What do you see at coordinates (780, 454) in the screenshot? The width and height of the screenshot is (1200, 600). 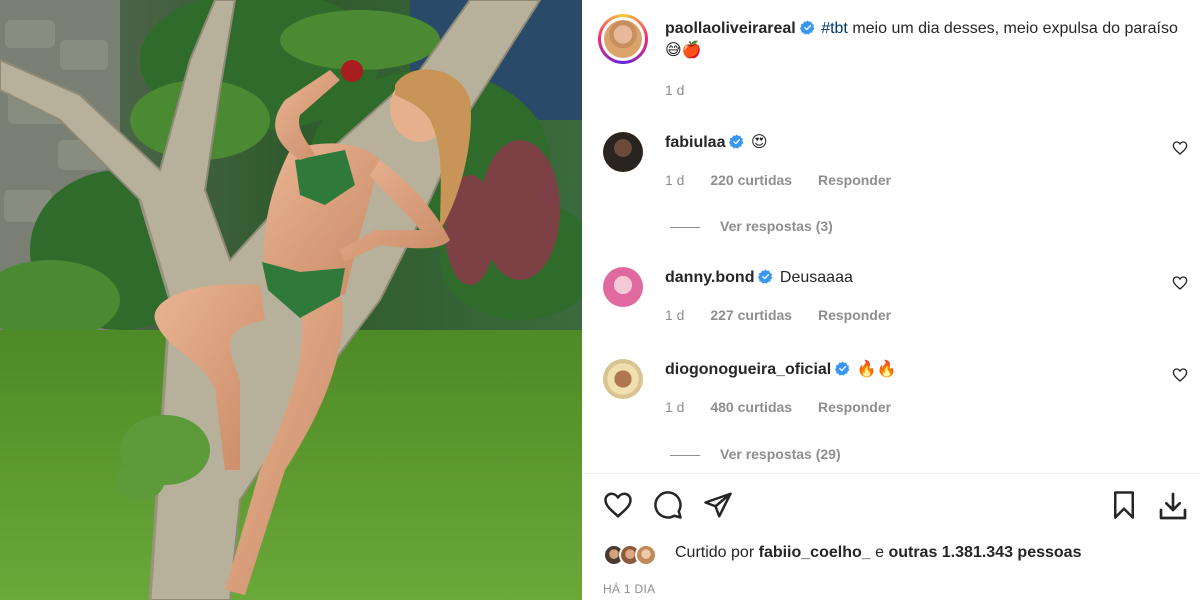 I see `view-replies-label: Ver respostas (29)` at bounding box center [780, 454].